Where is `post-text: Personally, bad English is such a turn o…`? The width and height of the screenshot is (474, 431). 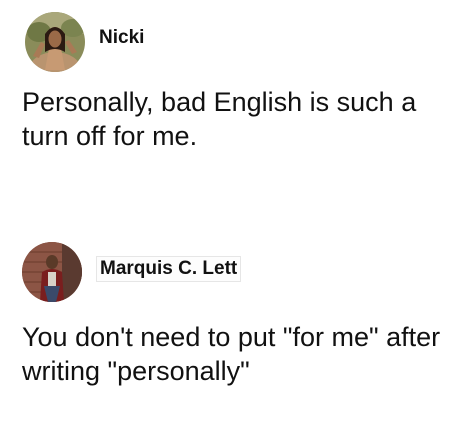 post-text: Personally, bad English is such a turn o… is located at coordinates (219, 119).